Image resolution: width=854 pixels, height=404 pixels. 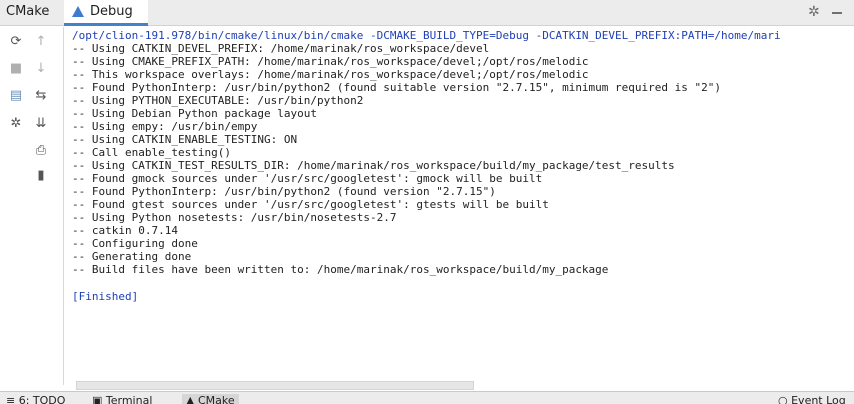 I want to click on minimize-icon, so click(x=837, y=13).